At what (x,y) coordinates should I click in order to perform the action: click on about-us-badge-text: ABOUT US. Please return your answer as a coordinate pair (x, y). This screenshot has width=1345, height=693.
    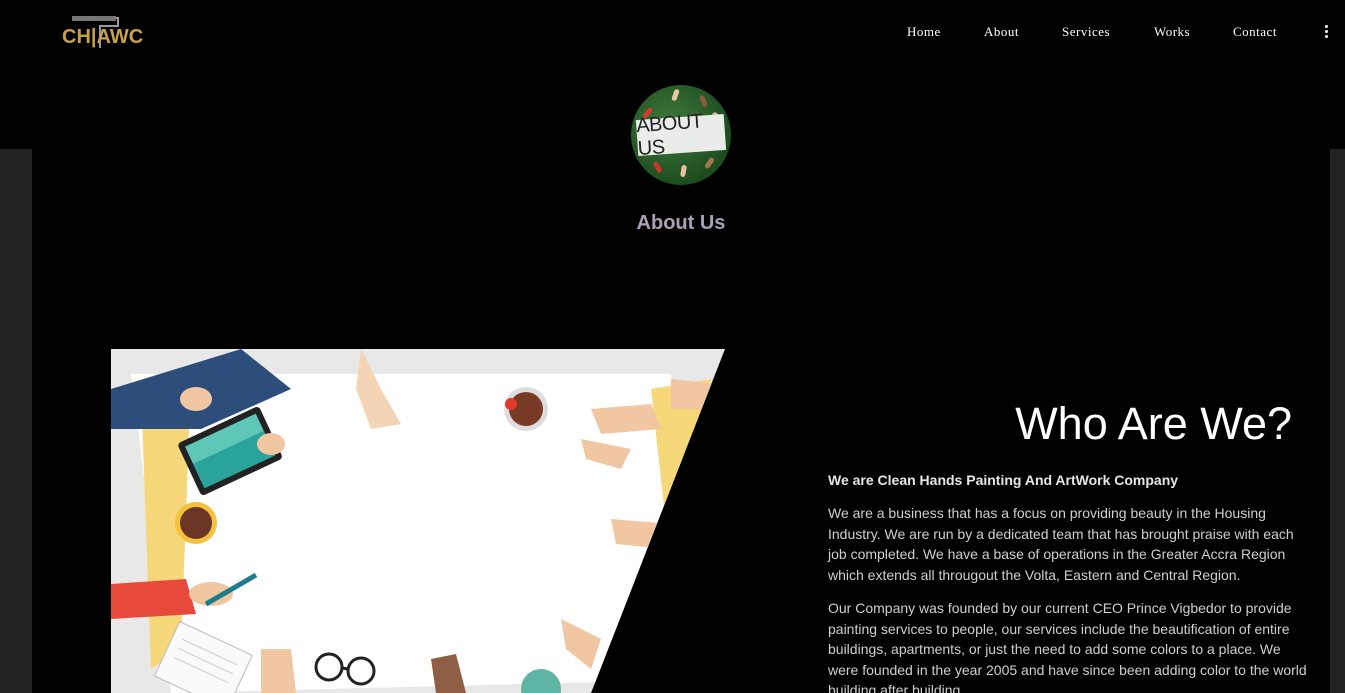
    Looking at the image, I should click on (681, 135).